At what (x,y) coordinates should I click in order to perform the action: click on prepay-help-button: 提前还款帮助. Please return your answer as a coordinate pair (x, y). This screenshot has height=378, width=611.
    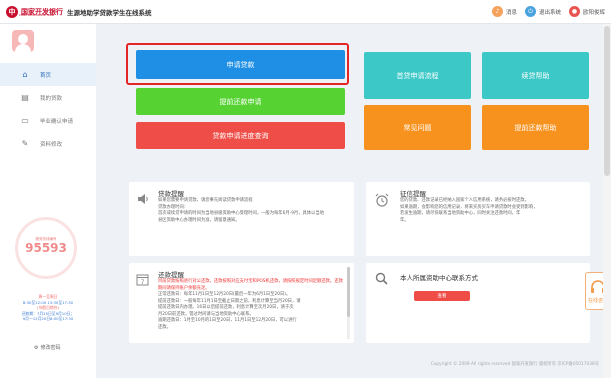
    Looking at the image, I should click on (535, 127).